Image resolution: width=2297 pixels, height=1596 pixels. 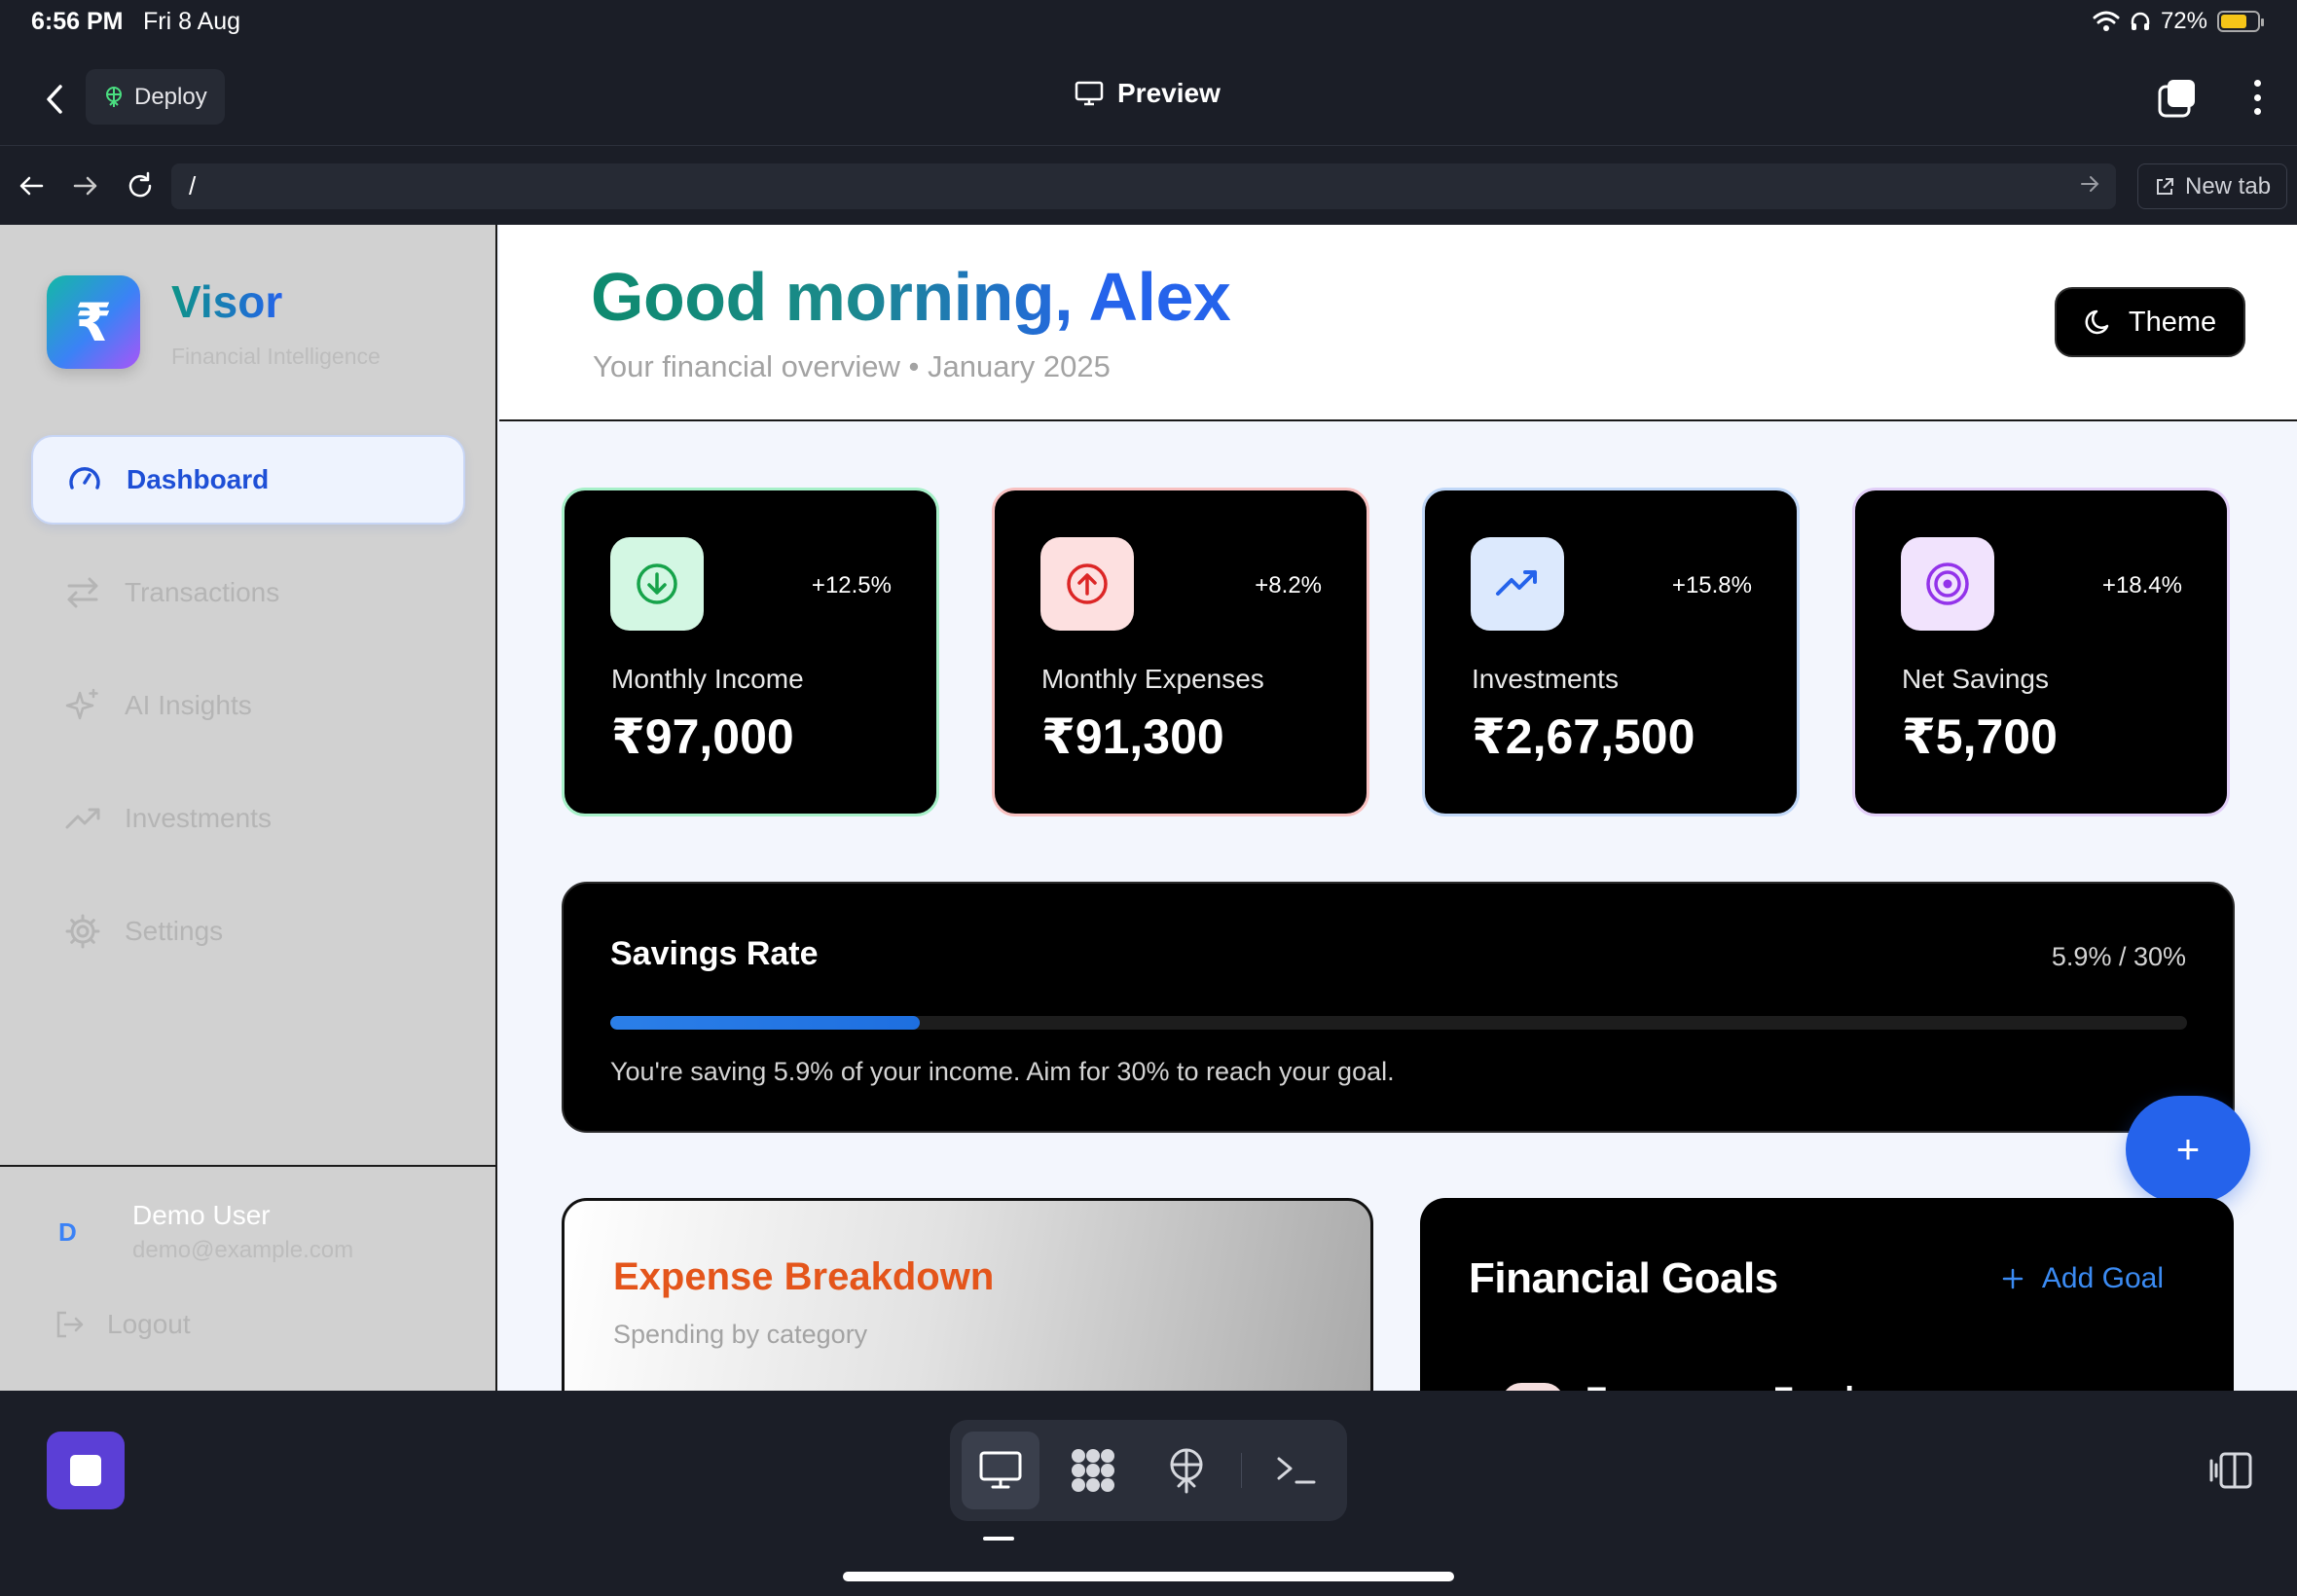 What do you see at coordinates (202, 592) in the screenshot?
I see `sidebar-item-label: Transactions` at bounding box center [202, 592].